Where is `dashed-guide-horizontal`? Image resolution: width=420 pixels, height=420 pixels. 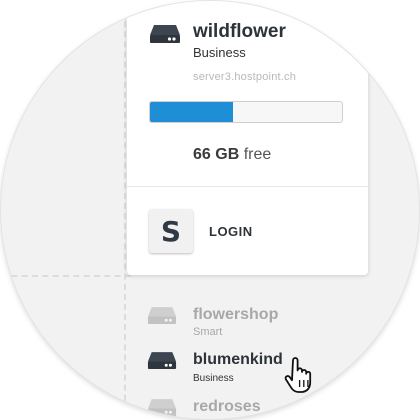 dashed-guide-horizontal is located at coordinates (66, 276).